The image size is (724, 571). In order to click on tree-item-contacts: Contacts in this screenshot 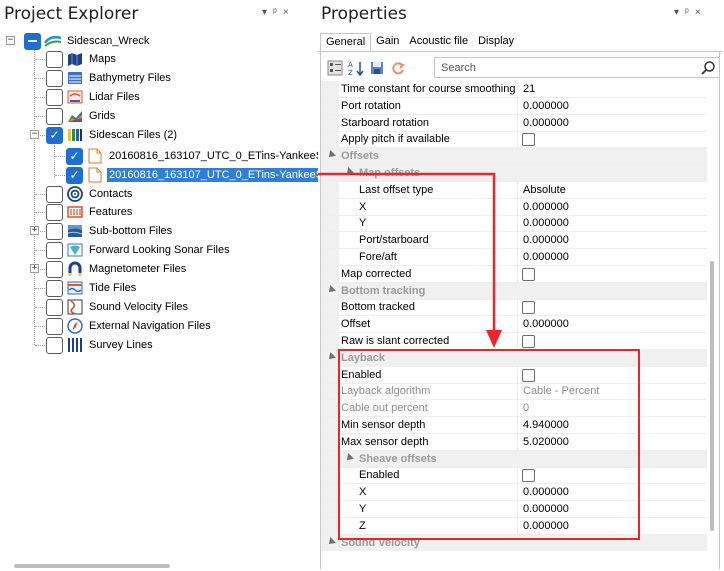, I will do `click(90, 194)`.